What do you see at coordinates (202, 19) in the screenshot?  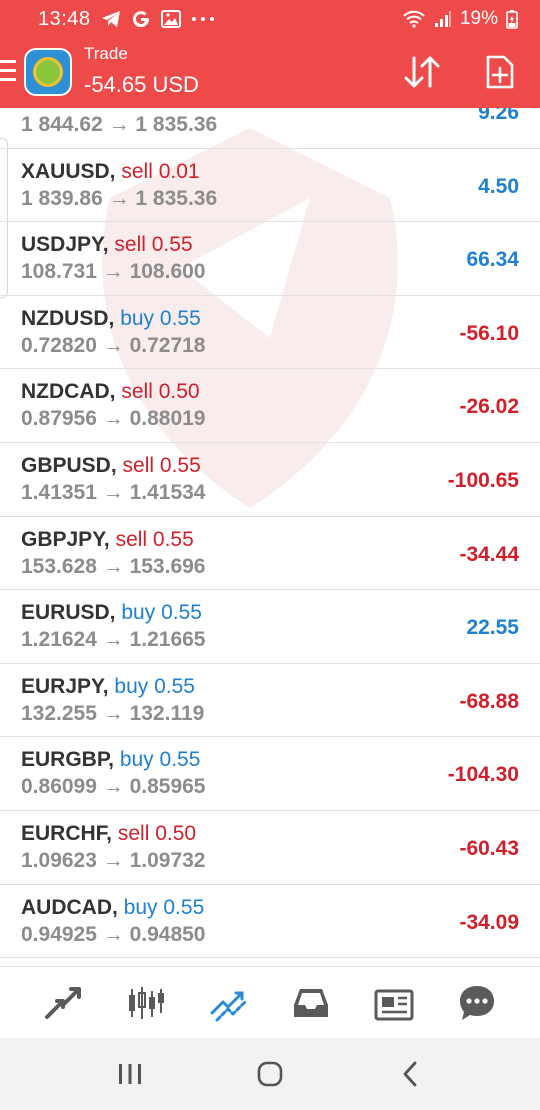 I see `more-dots-icon` at bounding box center [202, 19].